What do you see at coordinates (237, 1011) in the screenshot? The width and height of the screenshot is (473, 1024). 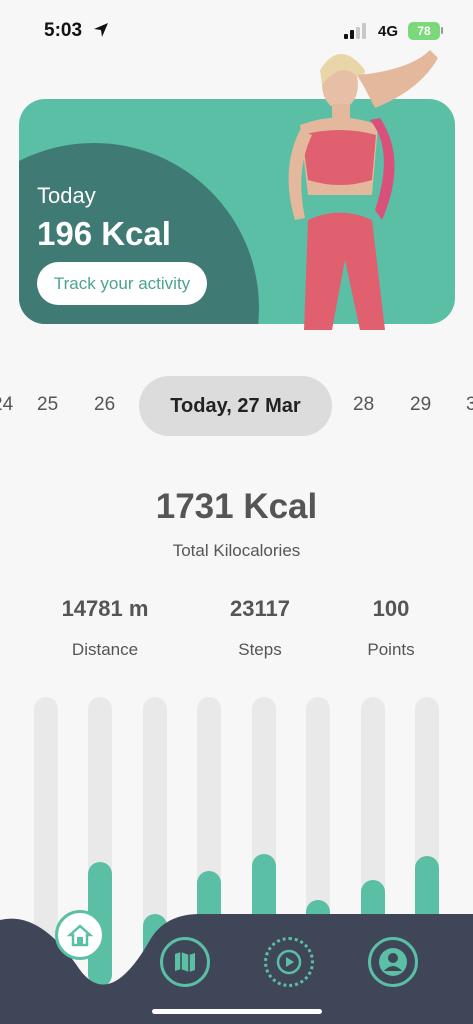 I see `home-indicator` at bounding box center [237, 1011].